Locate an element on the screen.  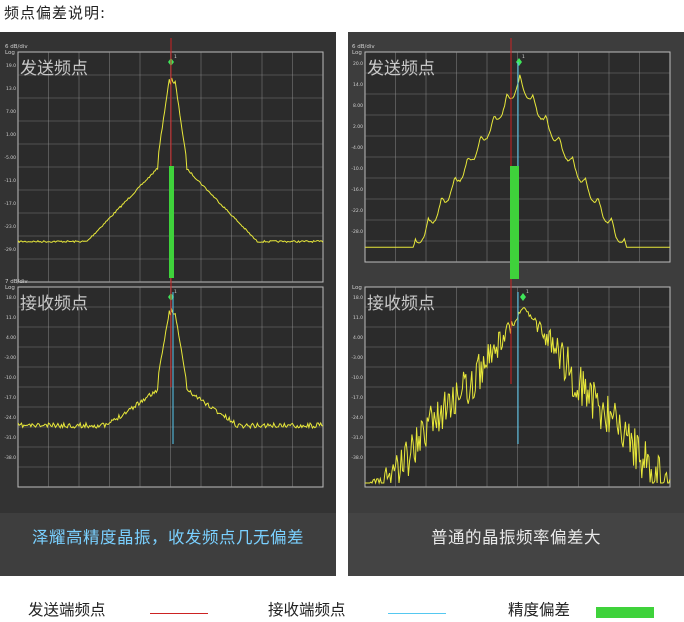
left-top-tick: 1.00 is located at coordinates (11, 135).